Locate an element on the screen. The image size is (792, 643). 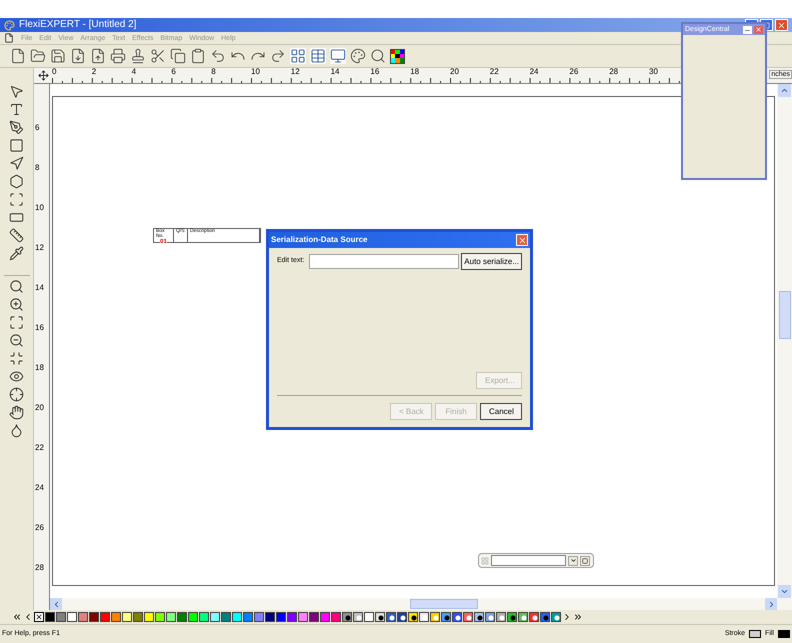
minimize-button is located at coordinates (747, 30).